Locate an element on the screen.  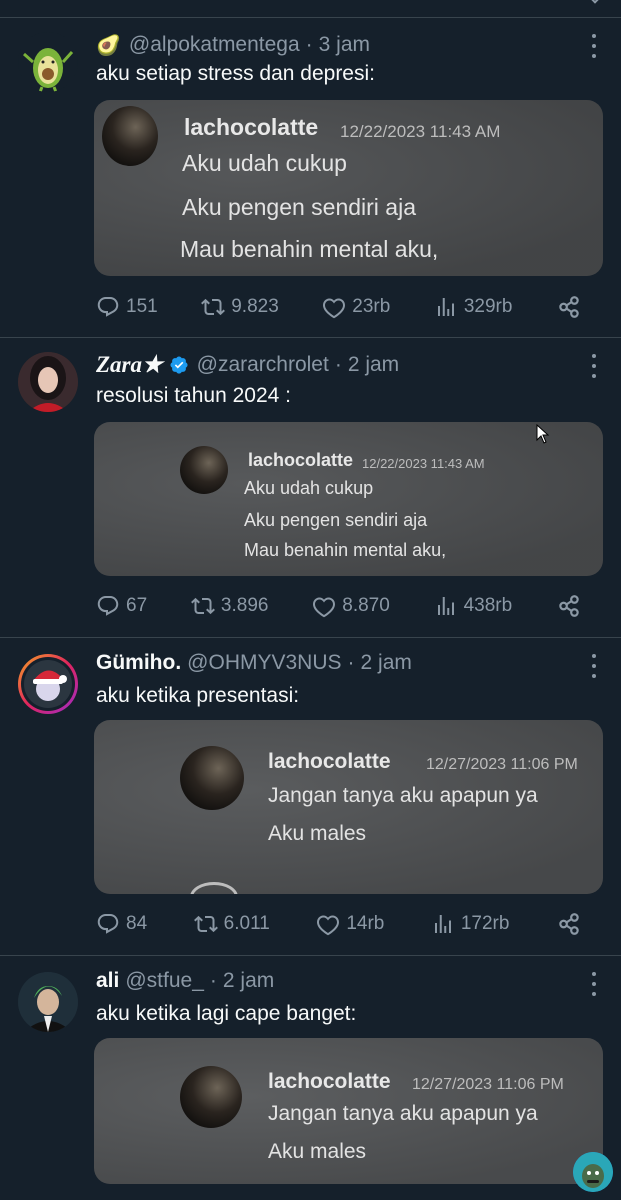
reply-button: 84 is located at coordinates (121, 924).